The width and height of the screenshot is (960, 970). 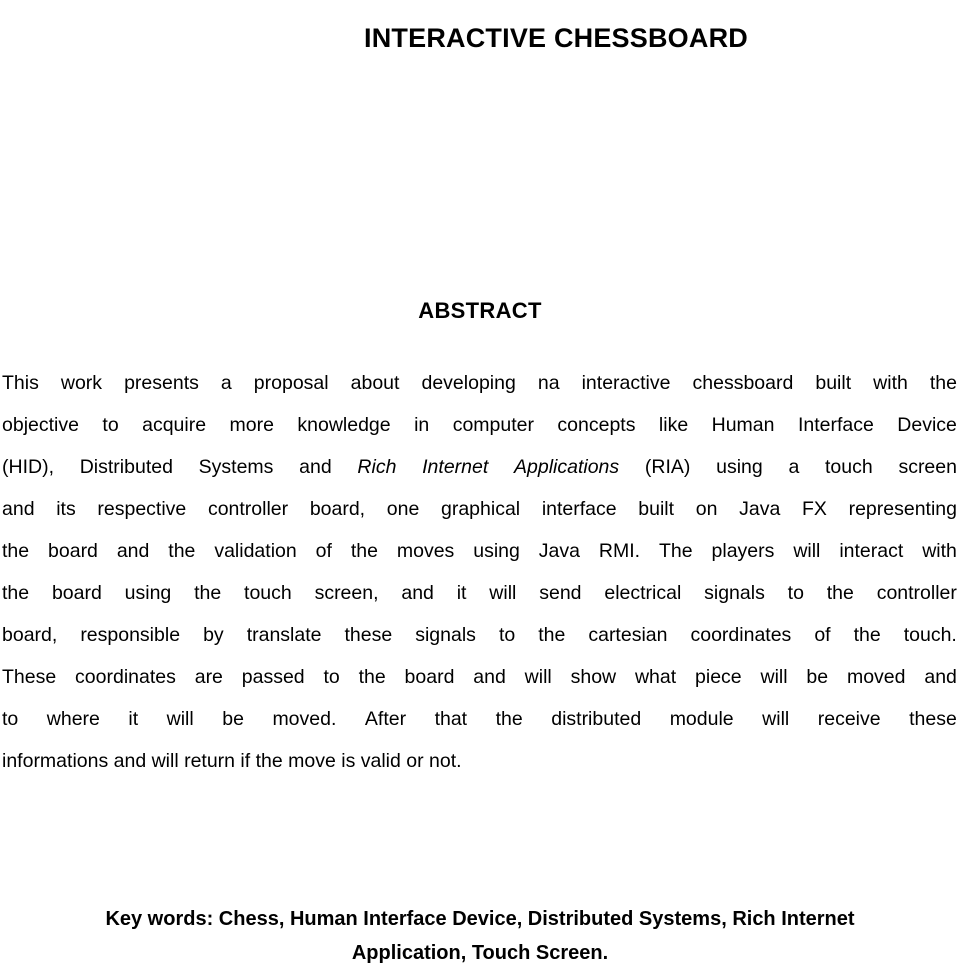 What do you see at coordinates (304, 719) in the screenshot?
I see `word: moved.` at bounding box center [304, 719].